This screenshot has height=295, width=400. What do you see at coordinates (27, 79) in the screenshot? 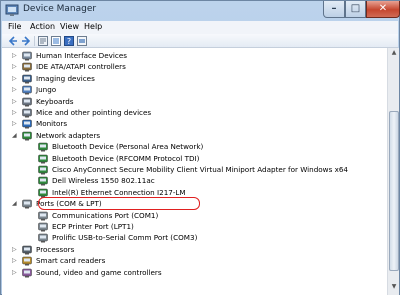
I see `camera-icon` at bounding box center [27, 79].